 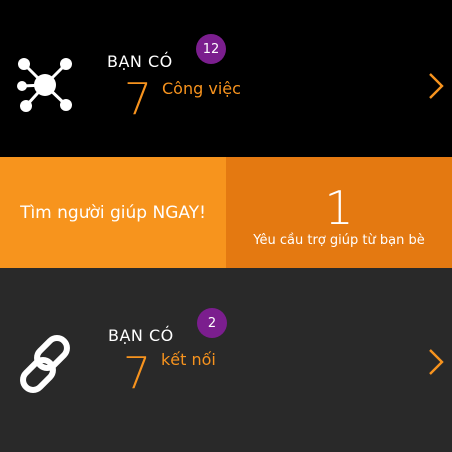 What do you see at coordinates (211, 49) in the screenshot?
I see `jobs-badge: 12` at bounding box center [211, 49].